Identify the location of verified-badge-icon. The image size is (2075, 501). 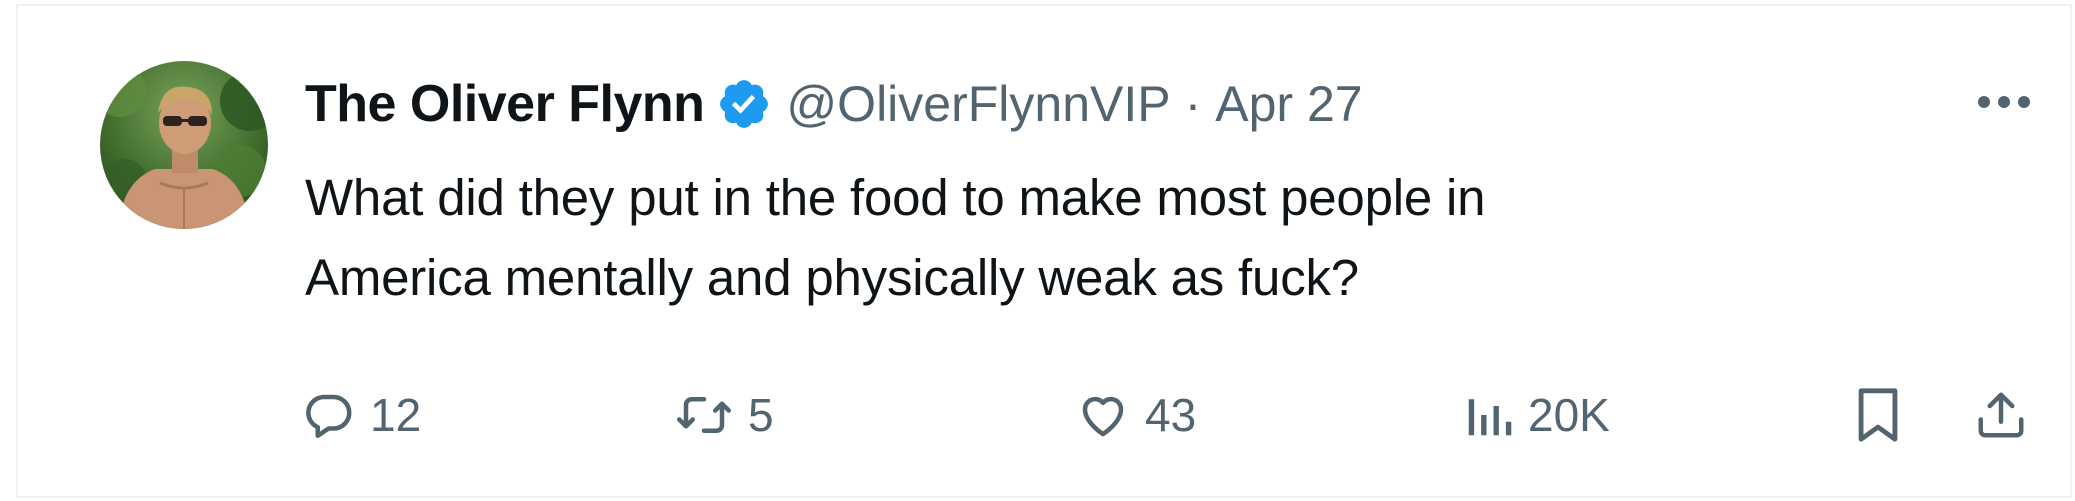
(744, 104).